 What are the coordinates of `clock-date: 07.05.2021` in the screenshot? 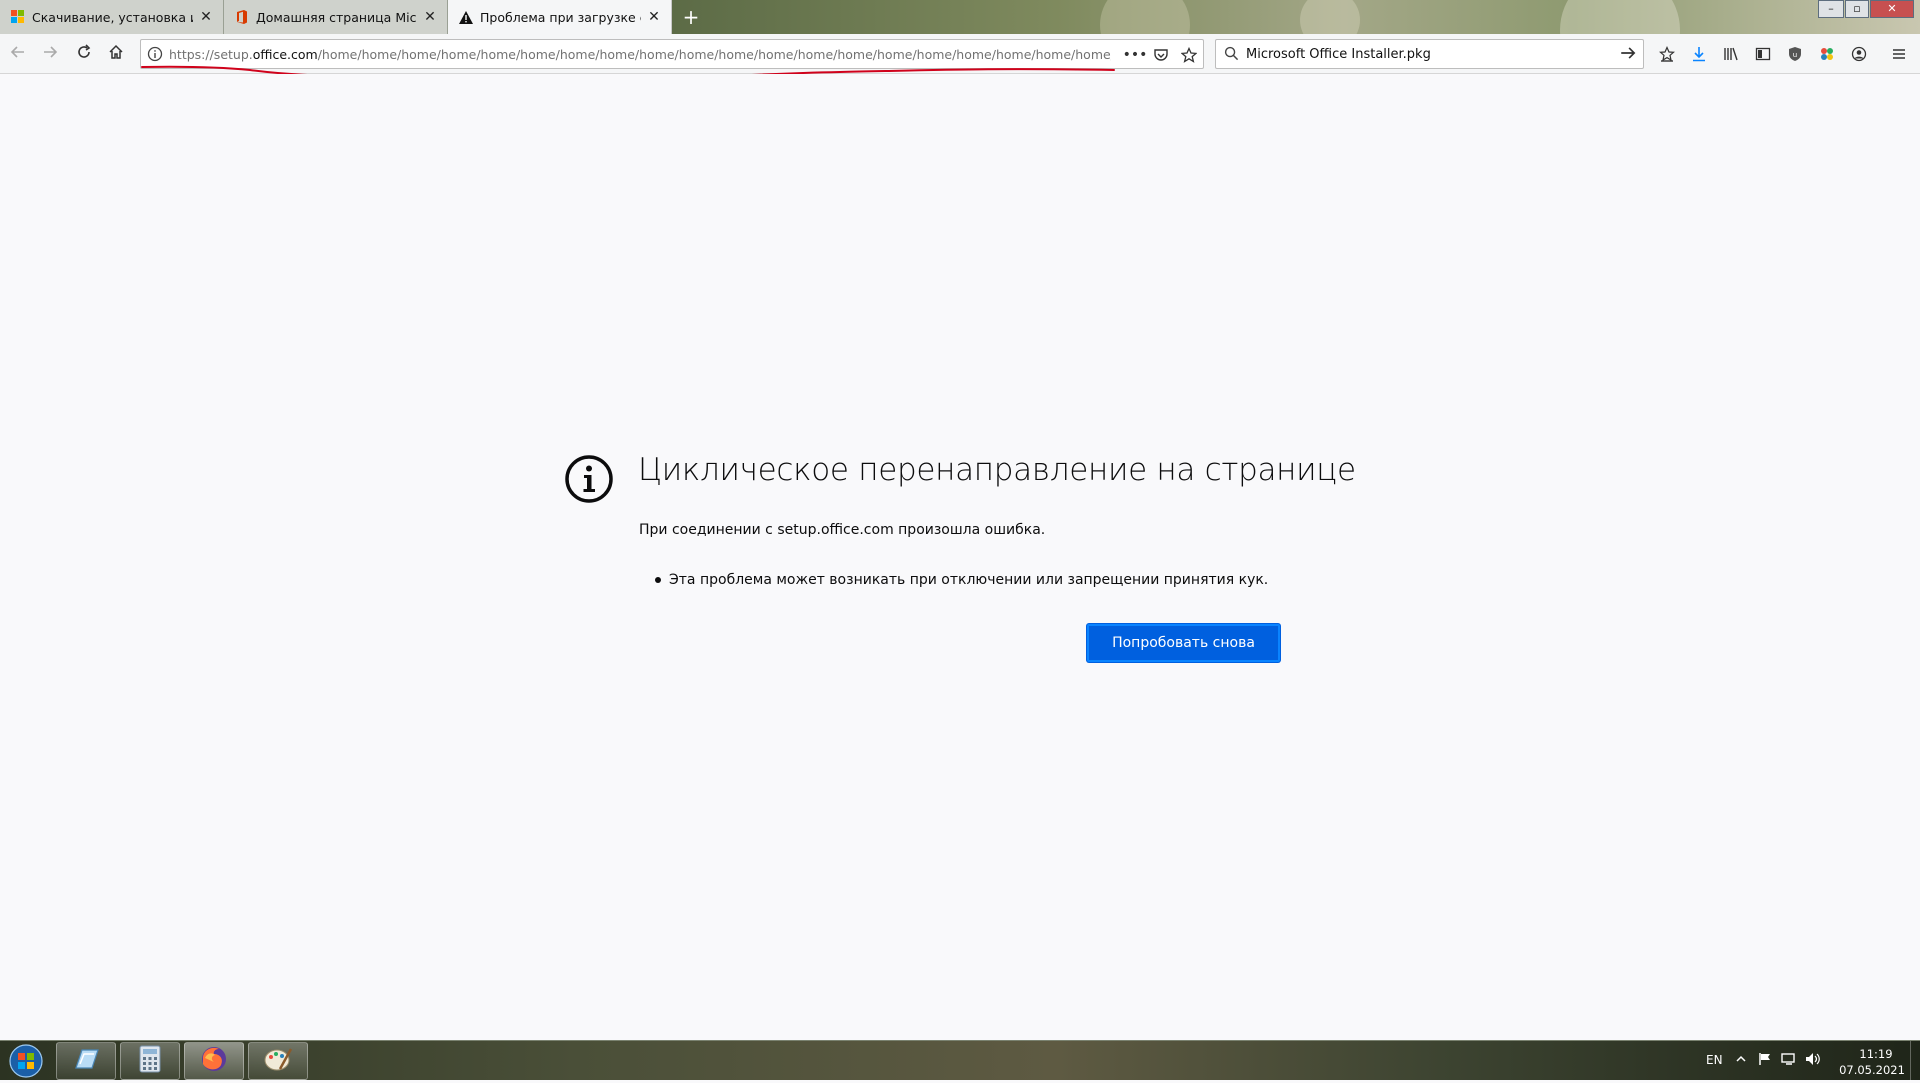 It's located at (1872, 1070).